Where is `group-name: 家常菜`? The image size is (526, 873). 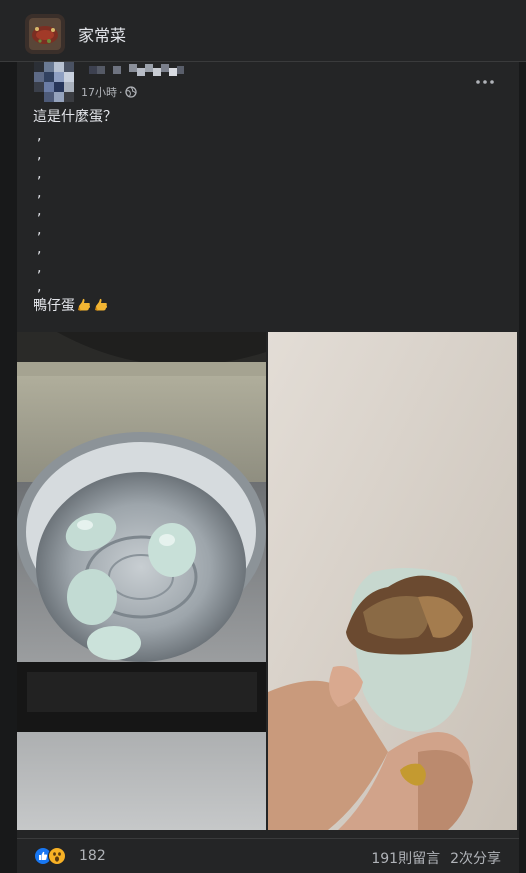 group-name: 家常菜 is located at coordinates (102, 34).